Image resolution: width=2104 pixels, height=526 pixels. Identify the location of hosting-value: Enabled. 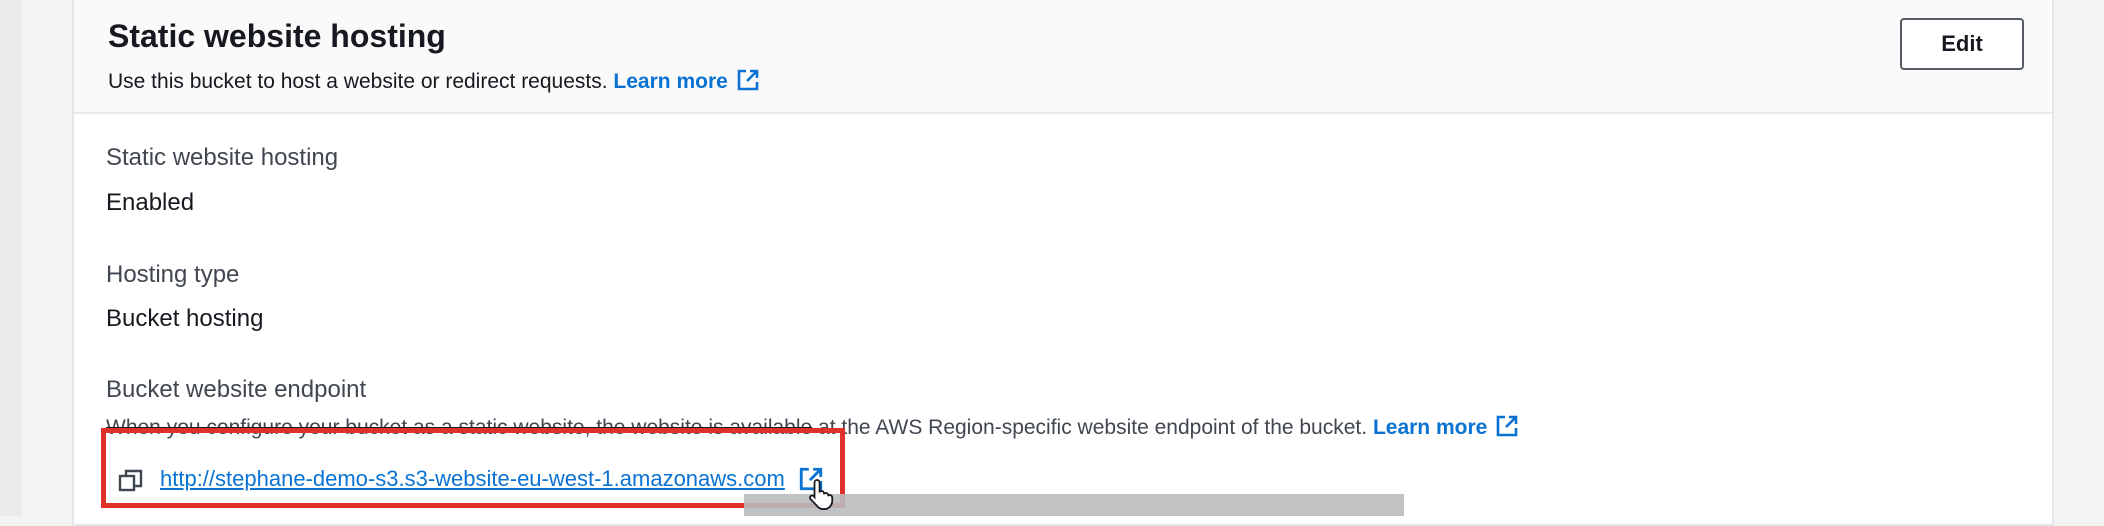
(150, 202).